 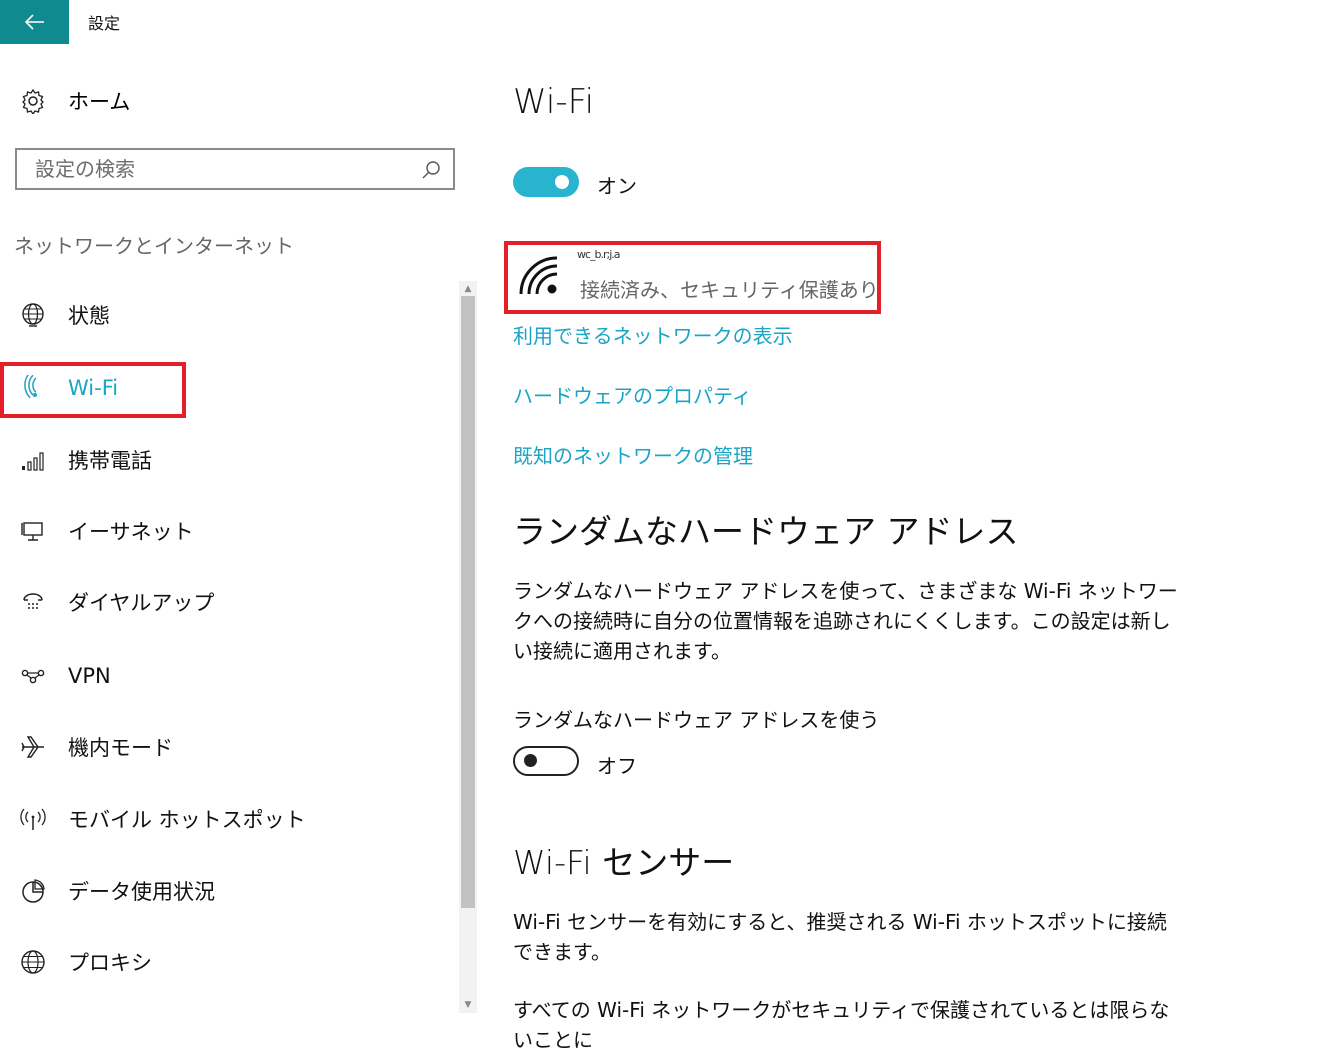 What do you see at coordinates (468, 1005) in the screenshot?
I see `scroll-down-arrow-icon: ▼` at bounding box center [468, 1005].